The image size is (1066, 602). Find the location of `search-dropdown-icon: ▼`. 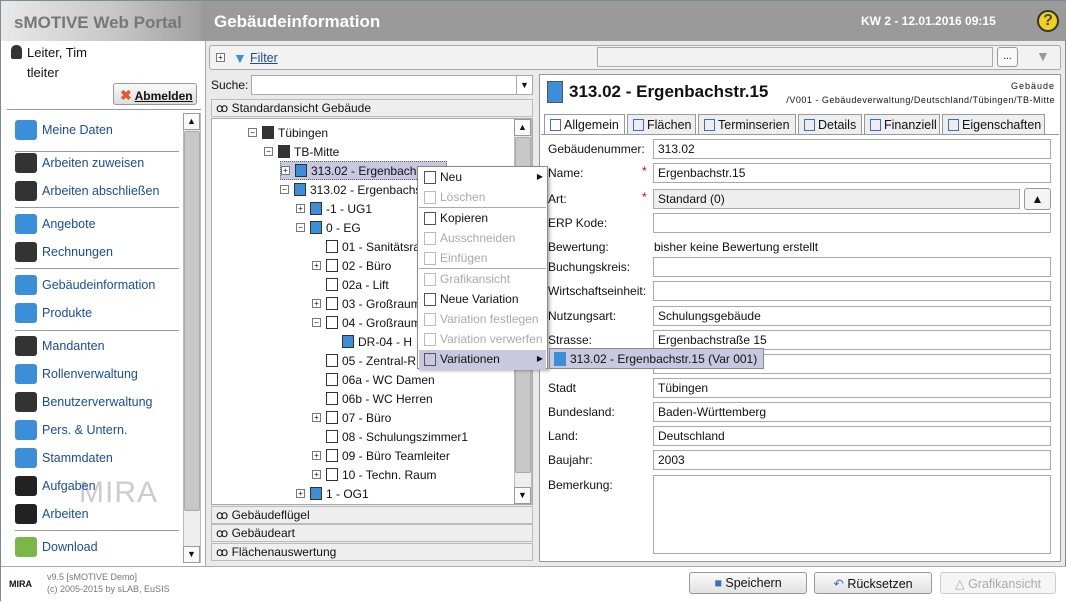

search-dropdown-icon: ▼ is located at coordinates (524, 85).